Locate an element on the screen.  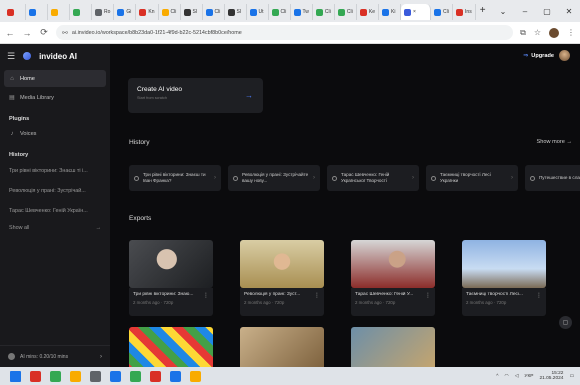
tab-search-icon: ⌄ is located at coordinates (503, 11).